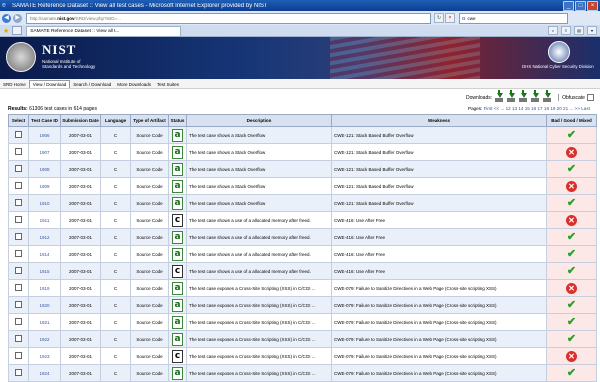  Describe the element at coordinates (439, 254) in the screenshot. I see `weakness: CWE-416: Use After Free` at that location.